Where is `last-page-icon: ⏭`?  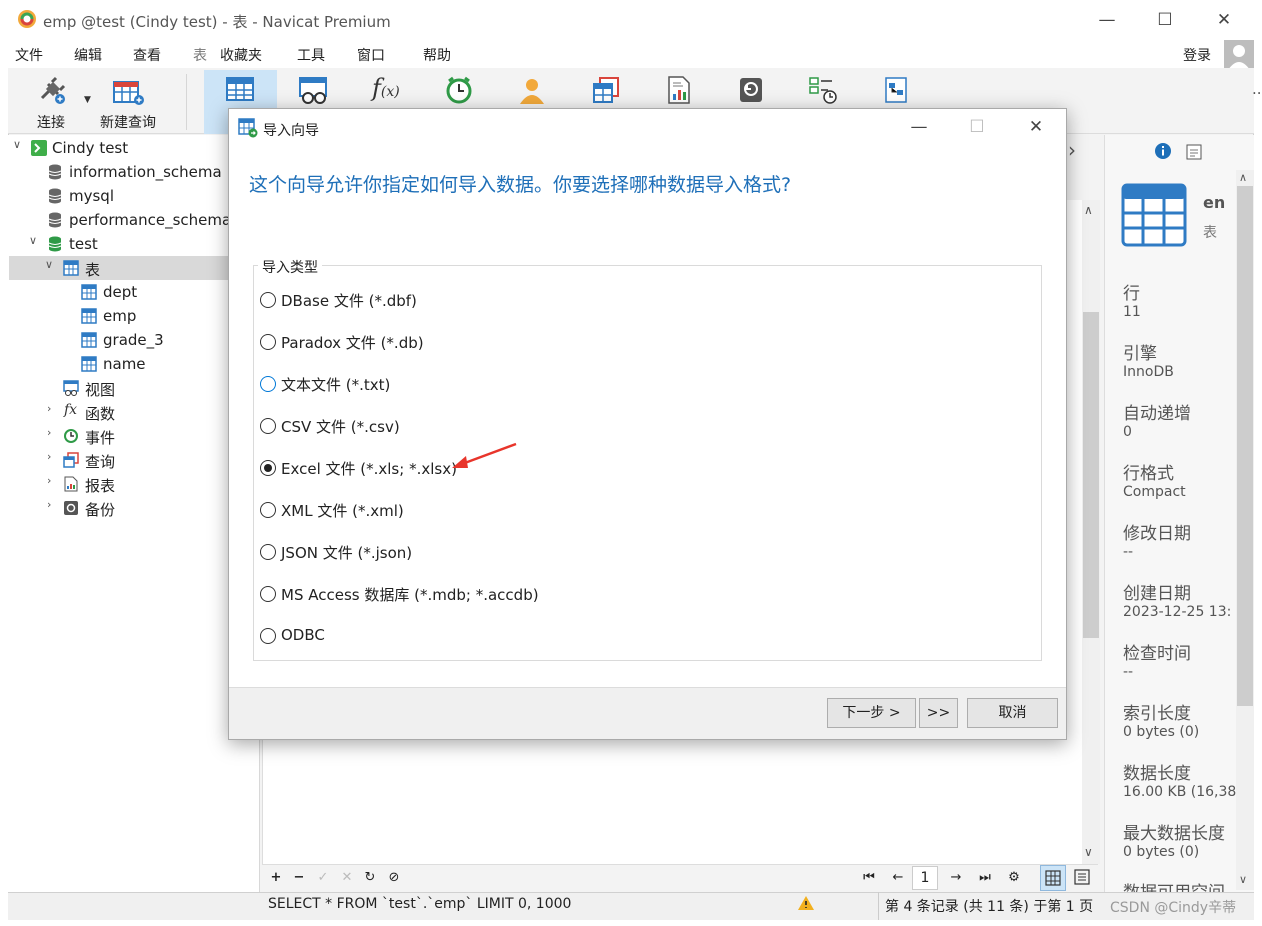
last-page-icon: ⏭ is located at coordinates (985, 878).